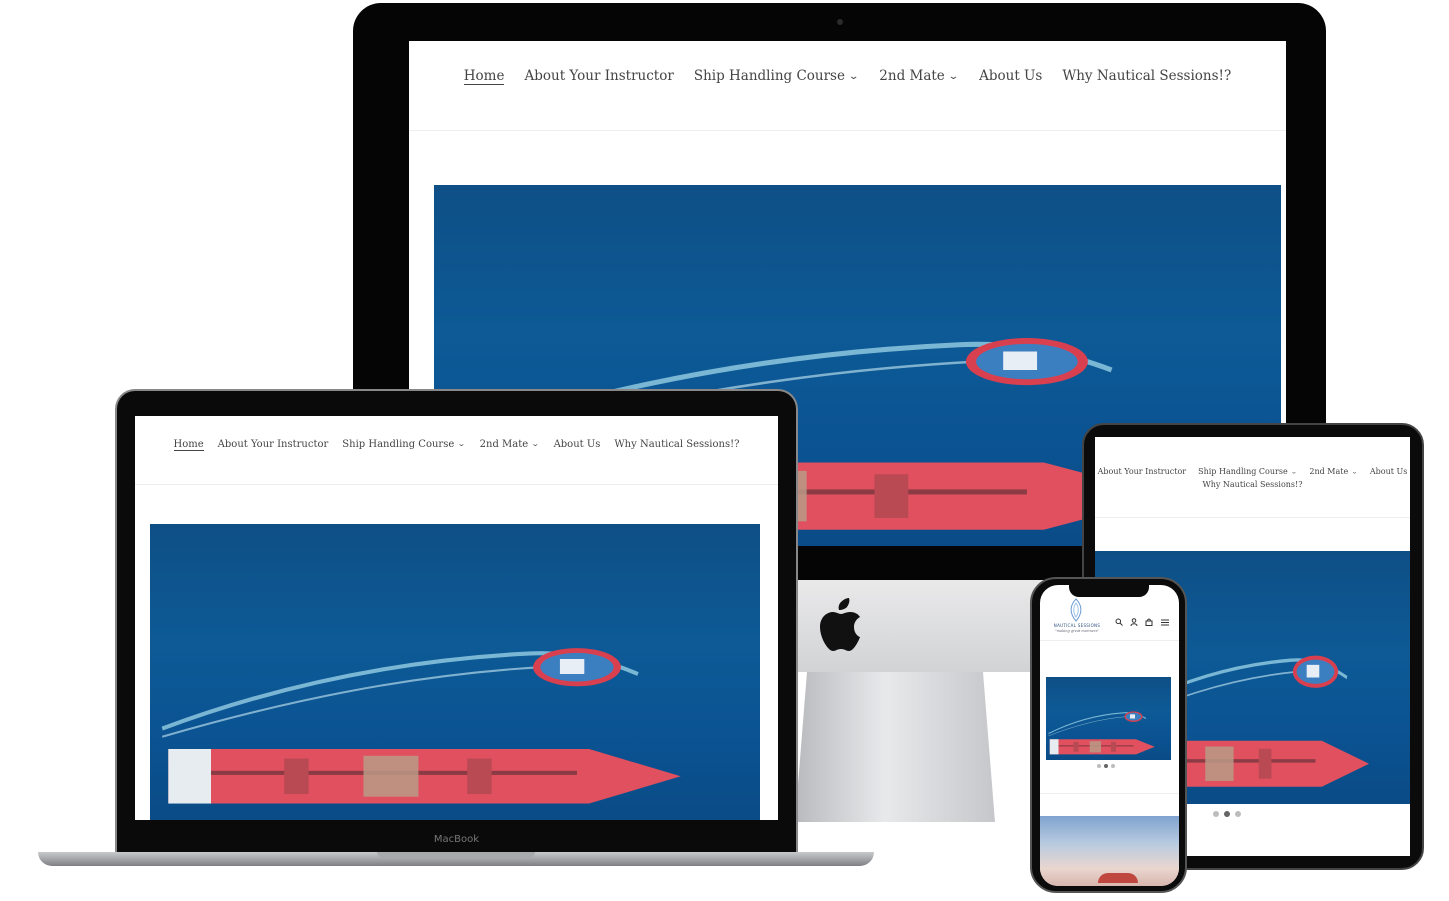  Describe the element at coordinates (1077, 625) in the screenshot. I see `logo-title: NAUTICAL SESSIONS` at that location.